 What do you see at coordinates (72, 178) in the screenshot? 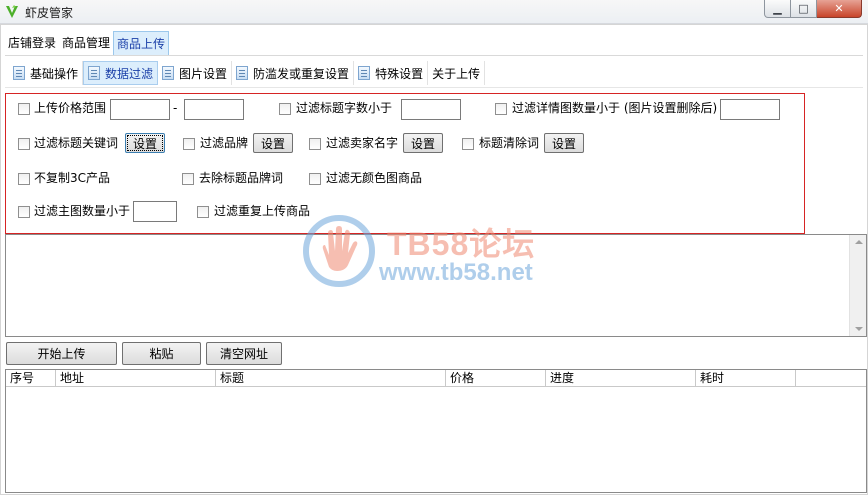
I see `no-3c-label: 不复制3C产品` at bounding box center [72, 178].